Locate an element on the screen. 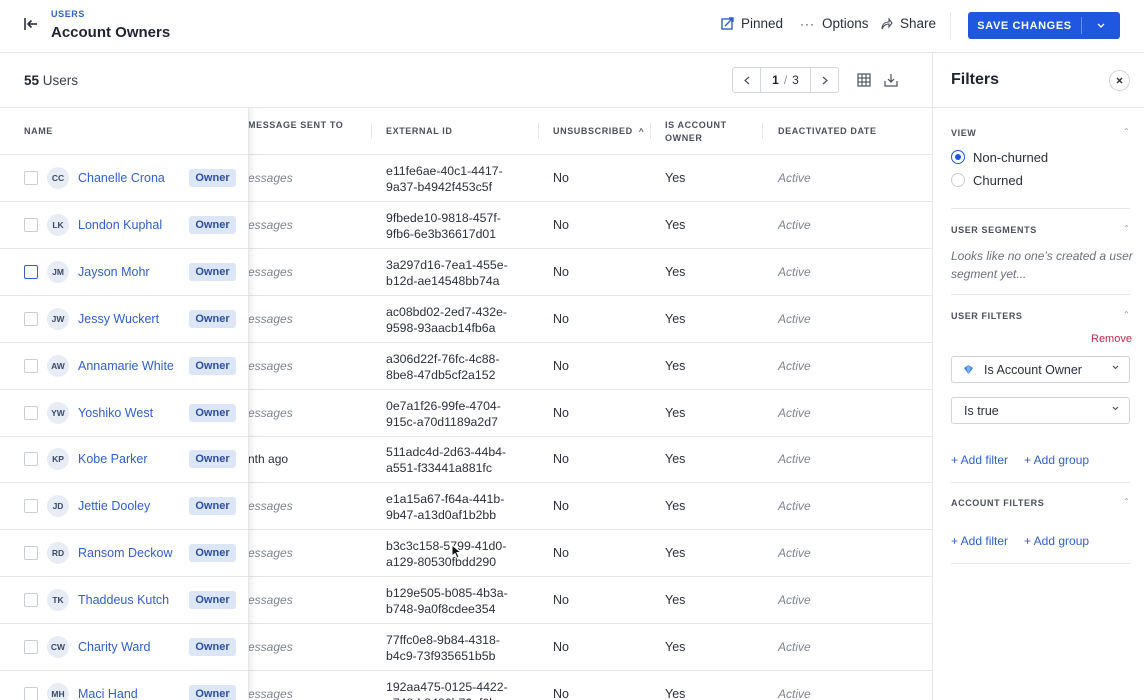 This screenshot has width=1144, height=700. filter-field-value: Is Account Owner is located at coordinates (1033, 369).